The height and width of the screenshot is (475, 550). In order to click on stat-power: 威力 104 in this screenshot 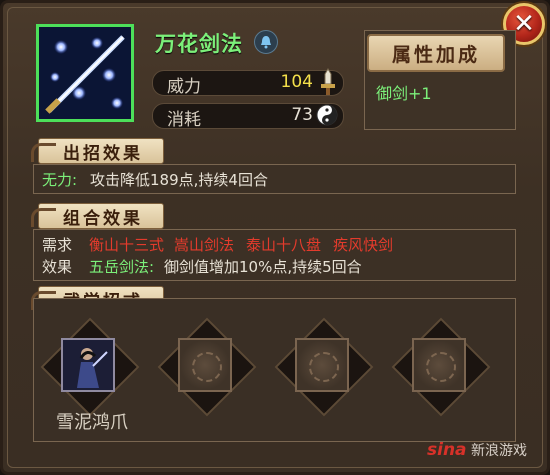, I will do `click(248, 82)`.